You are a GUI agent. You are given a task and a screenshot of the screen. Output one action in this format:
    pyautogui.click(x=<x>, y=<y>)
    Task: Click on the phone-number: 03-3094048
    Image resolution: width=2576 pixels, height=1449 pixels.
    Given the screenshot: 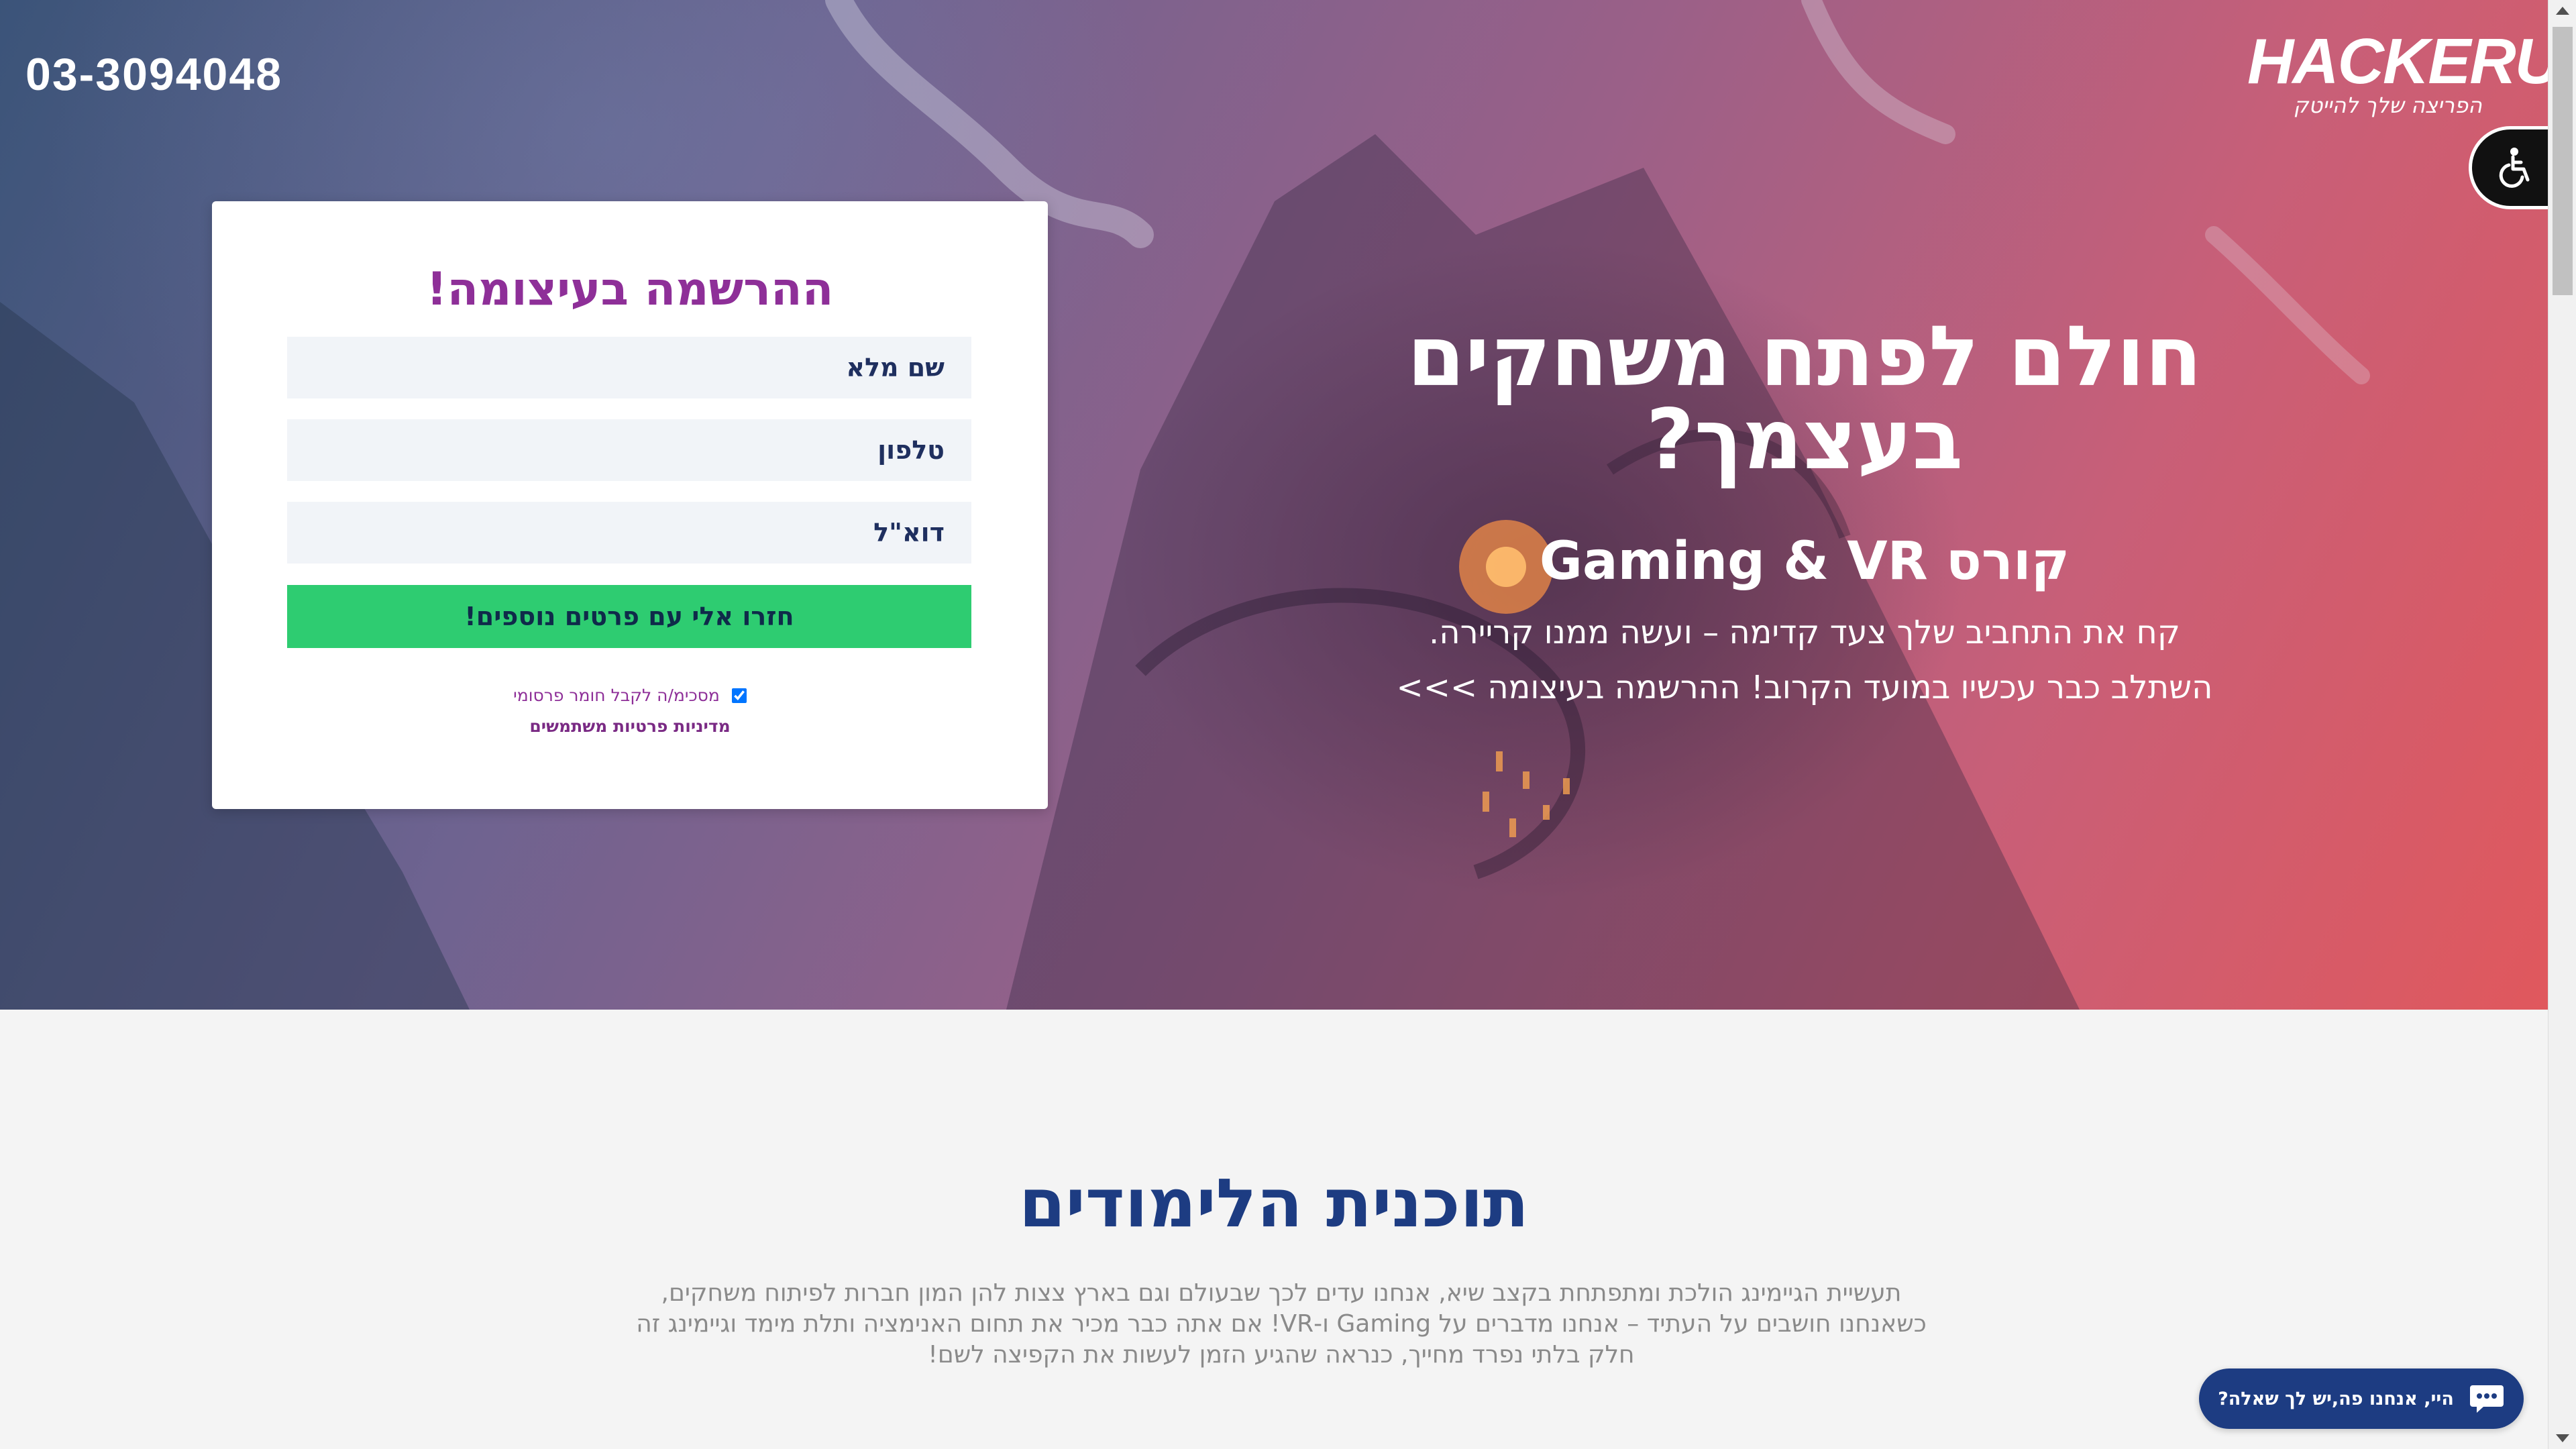 What is the action you would take?
    pyautogui.click(x=153, y=74)
    